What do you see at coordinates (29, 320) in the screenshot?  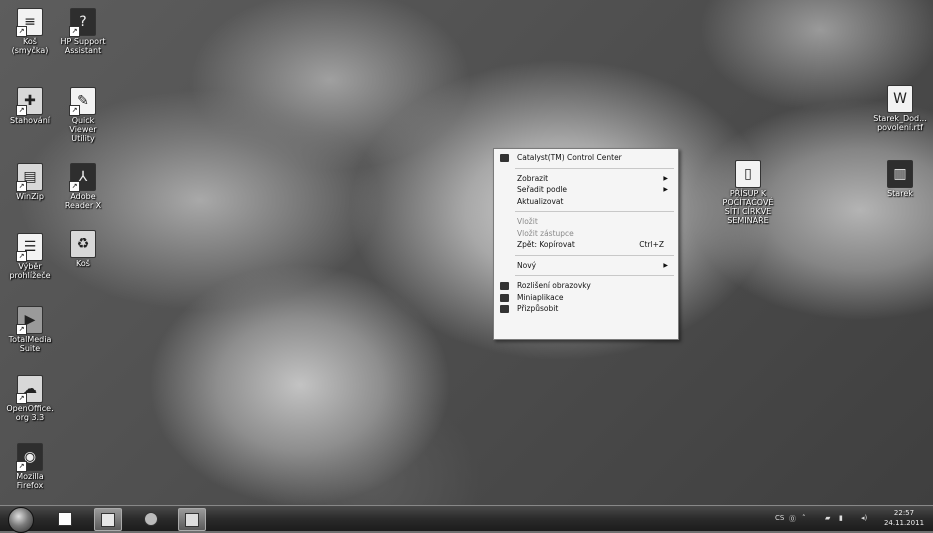 I see `media-icon: ▶ ↗` at bounding box center [29, 320].